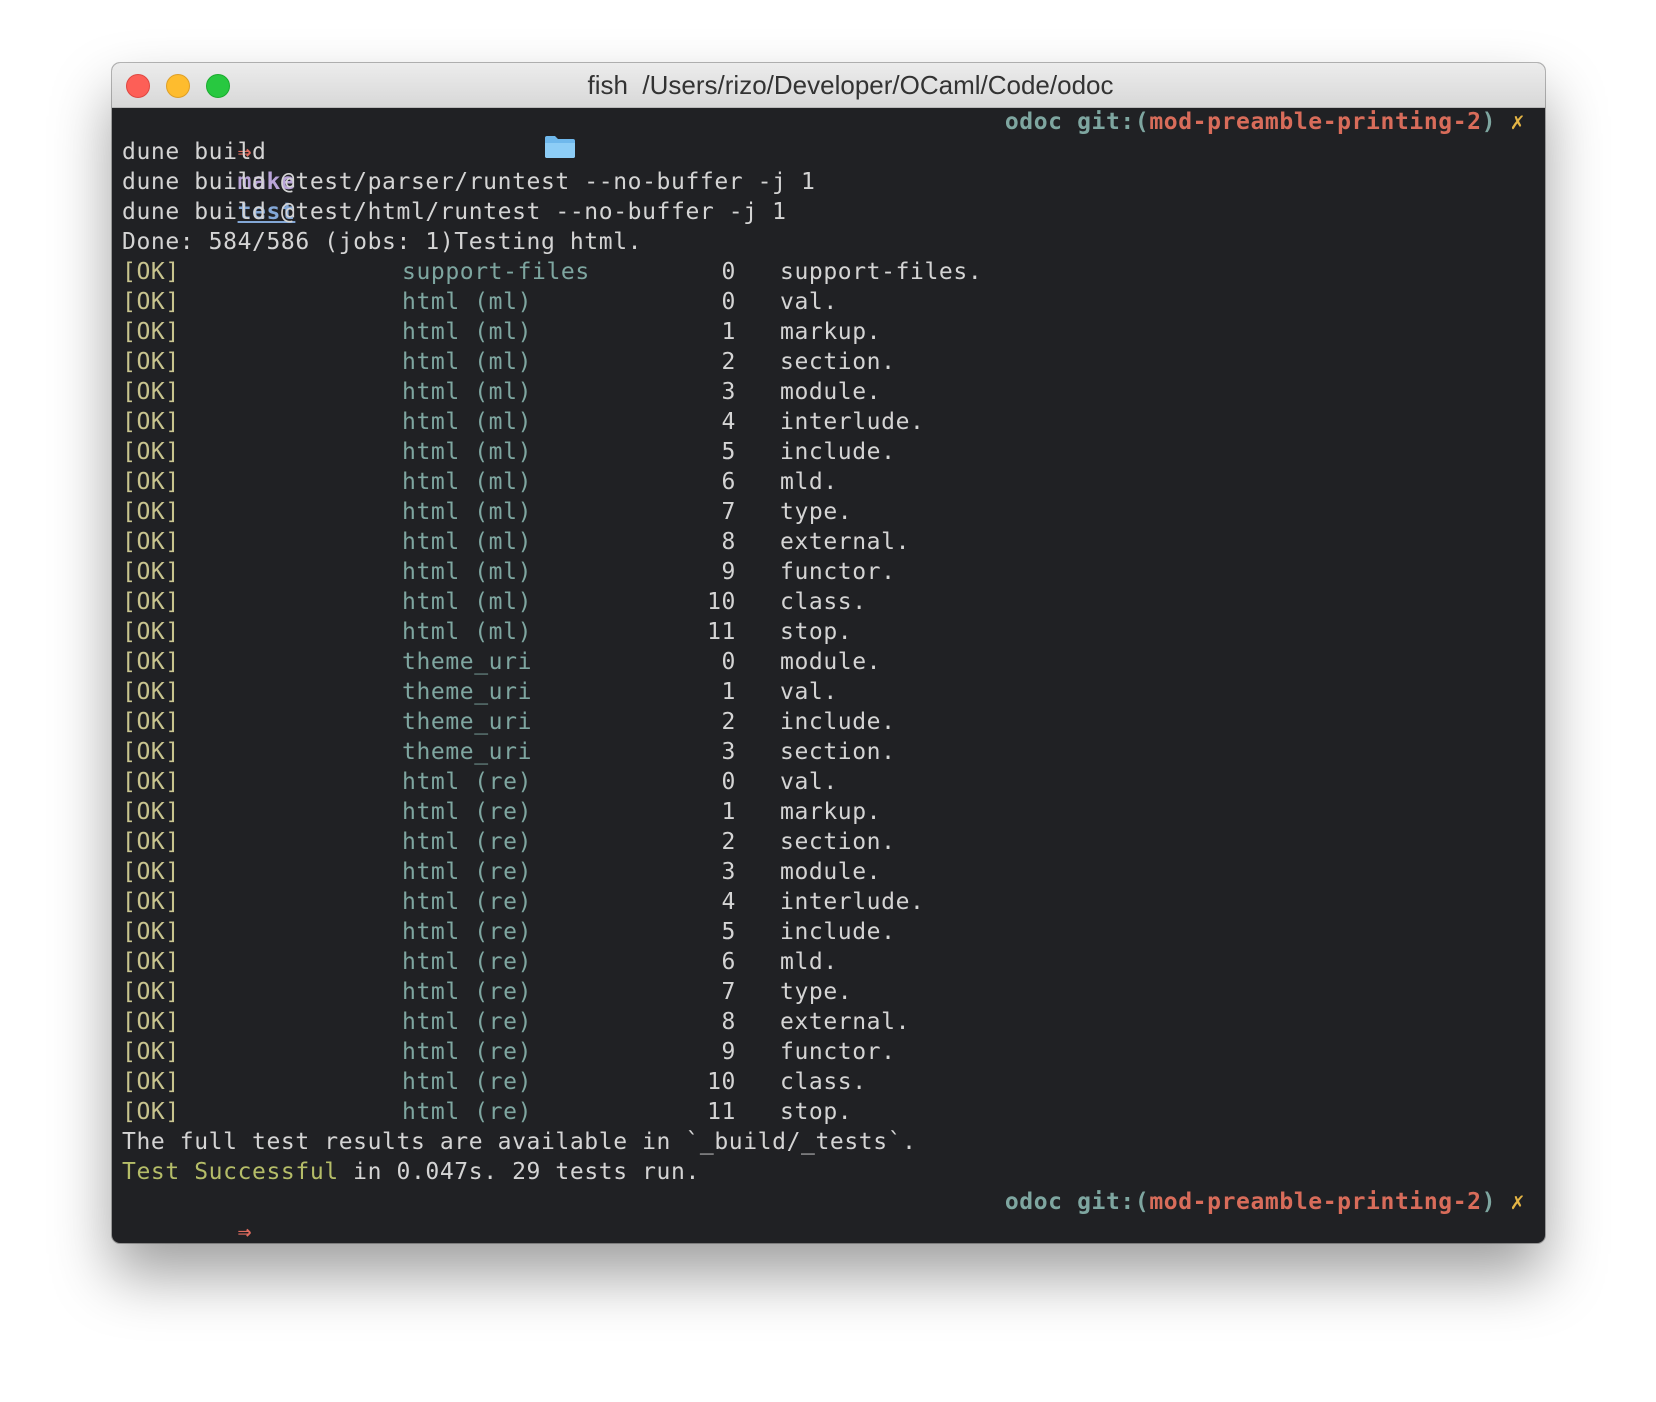 The height and width of the screenshot is (1402, 1656). What do you see at coordinates (852, 902) in the screenshot?
I see `result-description: interlude.` at bounding box center [852, 902].